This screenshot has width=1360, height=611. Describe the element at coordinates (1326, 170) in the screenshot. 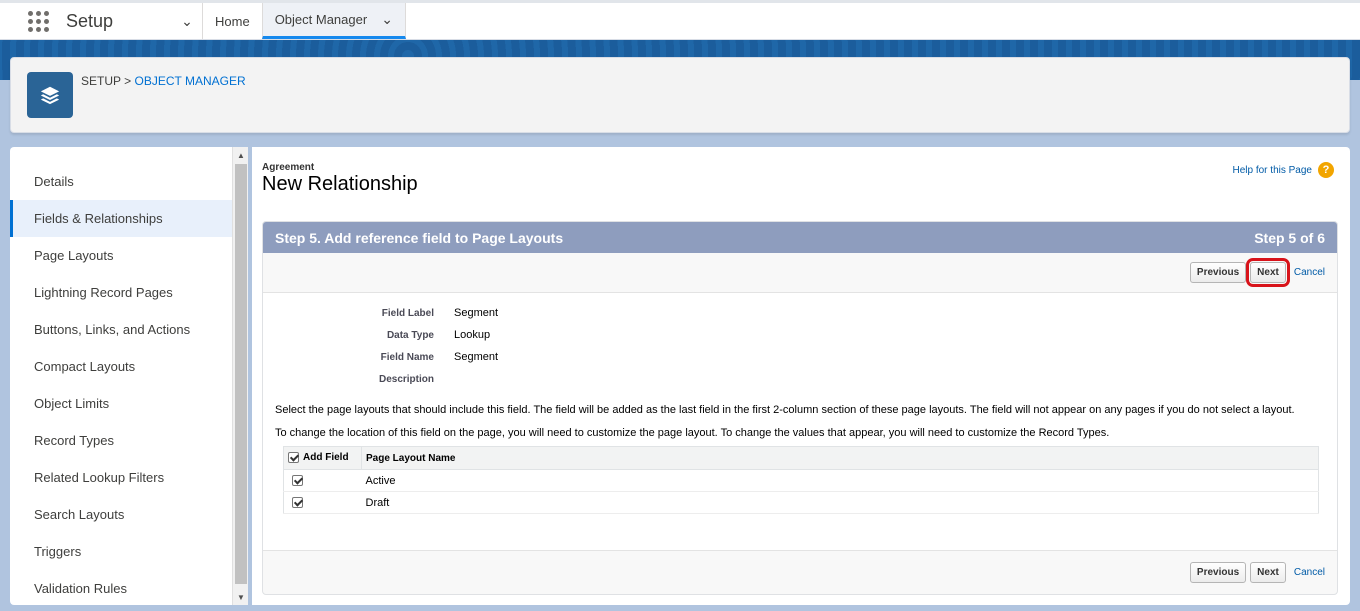

I see `help-icon: ?` at that location.